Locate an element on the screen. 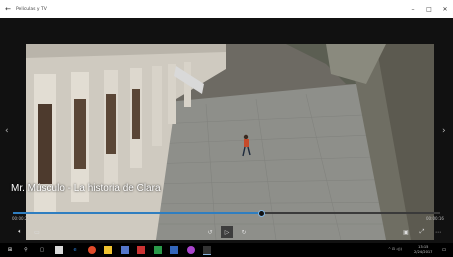 Image resolution: width=453 pixels, height=257 pixels. clock-date: 2/24/2017 is located at coordinates (423, 251).